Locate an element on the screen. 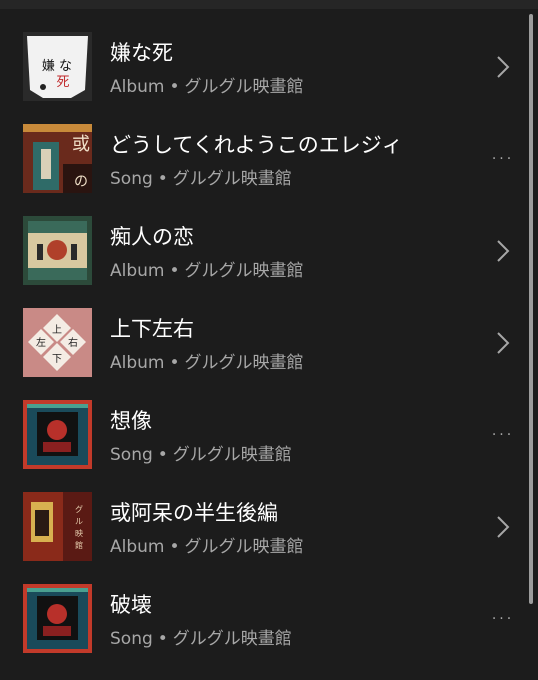 The width and height of the screenshot is (538, 680). item-title: 想像 is located at coordinates (131, 421).